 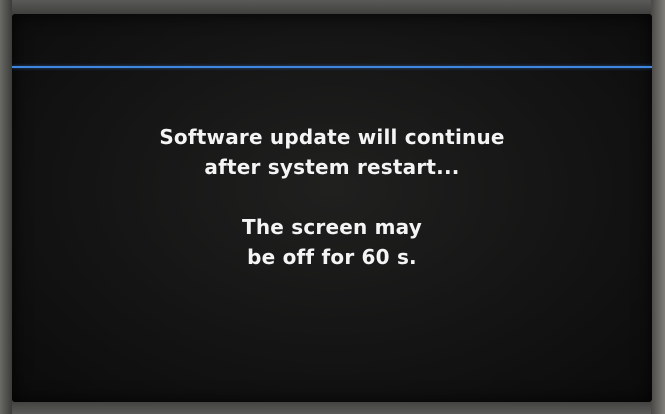 What do you see at coordinates (332, 227) in the screenshot?
I see `message-line-3: The screen may` at bounding box center [332, 227].